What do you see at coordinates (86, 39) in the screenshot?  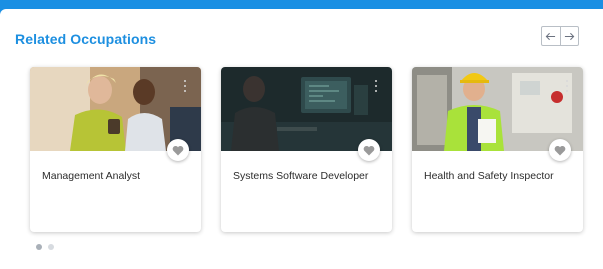 I see `section-title: Related Occupations` at bounding box center [86, 39].